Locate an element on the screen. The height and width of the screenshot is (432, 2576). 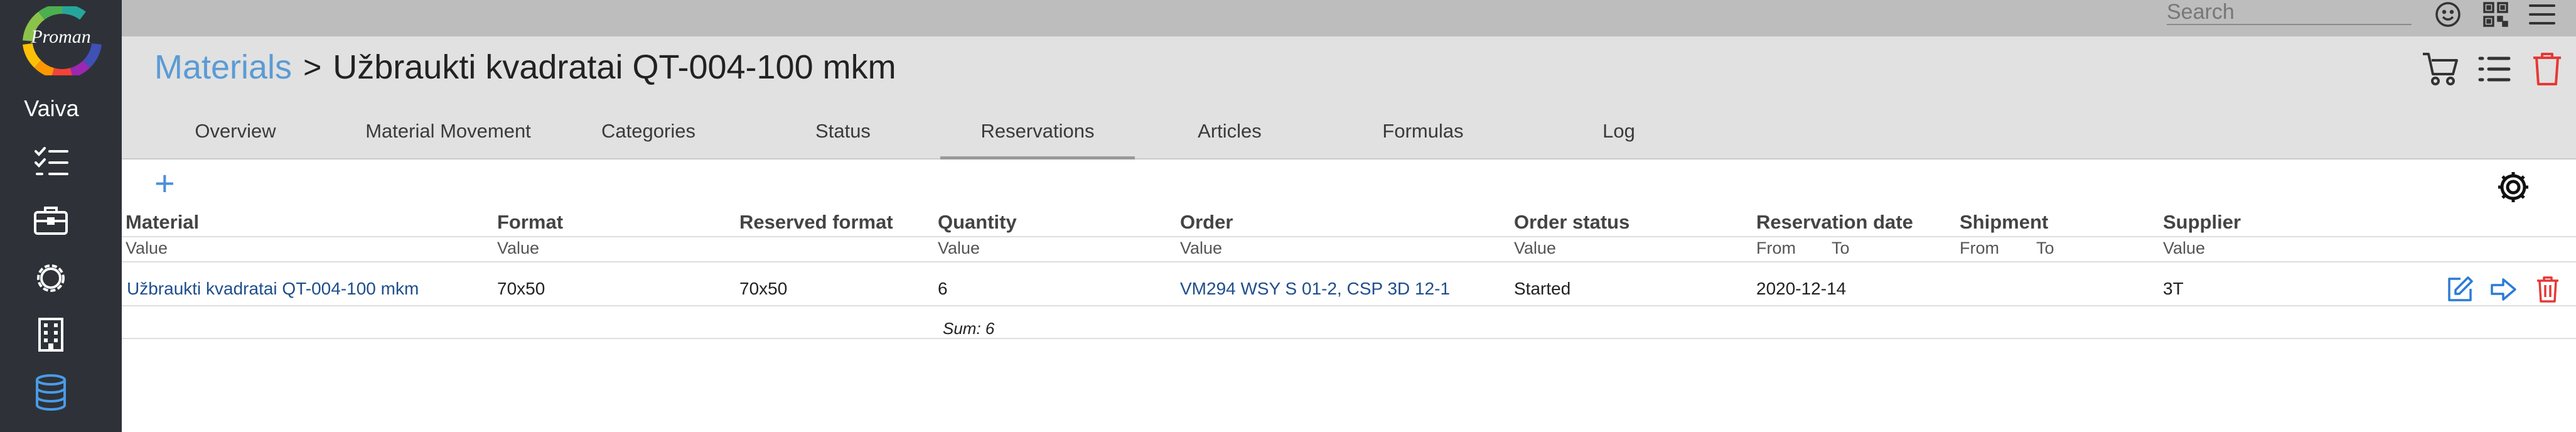
filter-order-status: Value is located at coordinates (1535, 248).